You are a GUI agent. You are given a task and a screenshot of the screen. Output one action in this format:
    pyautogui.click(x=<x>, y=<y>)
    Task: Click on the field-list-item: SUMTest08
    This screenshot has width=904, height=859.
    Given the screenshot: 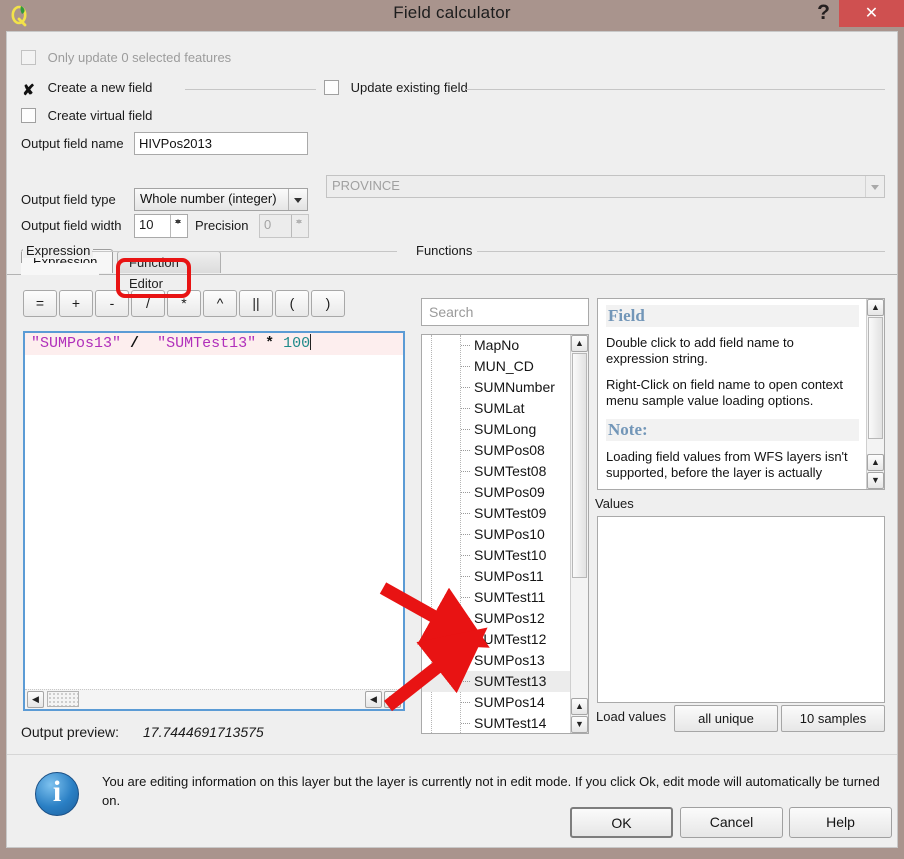 What is the action you would take?
    pyautogui.click(x=505, y=471)
    